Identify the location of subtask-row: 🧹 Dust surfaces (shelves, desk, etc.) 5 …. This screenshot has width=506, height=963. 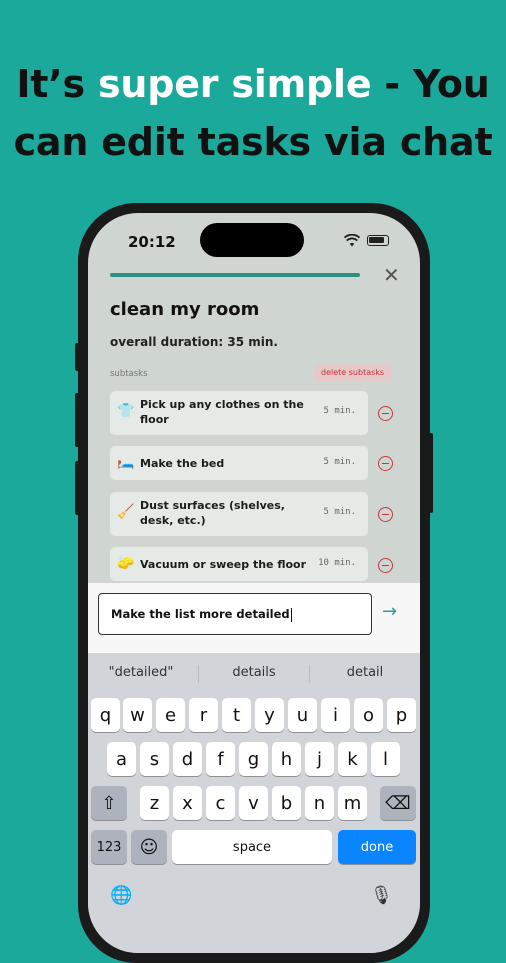
(239, 514).